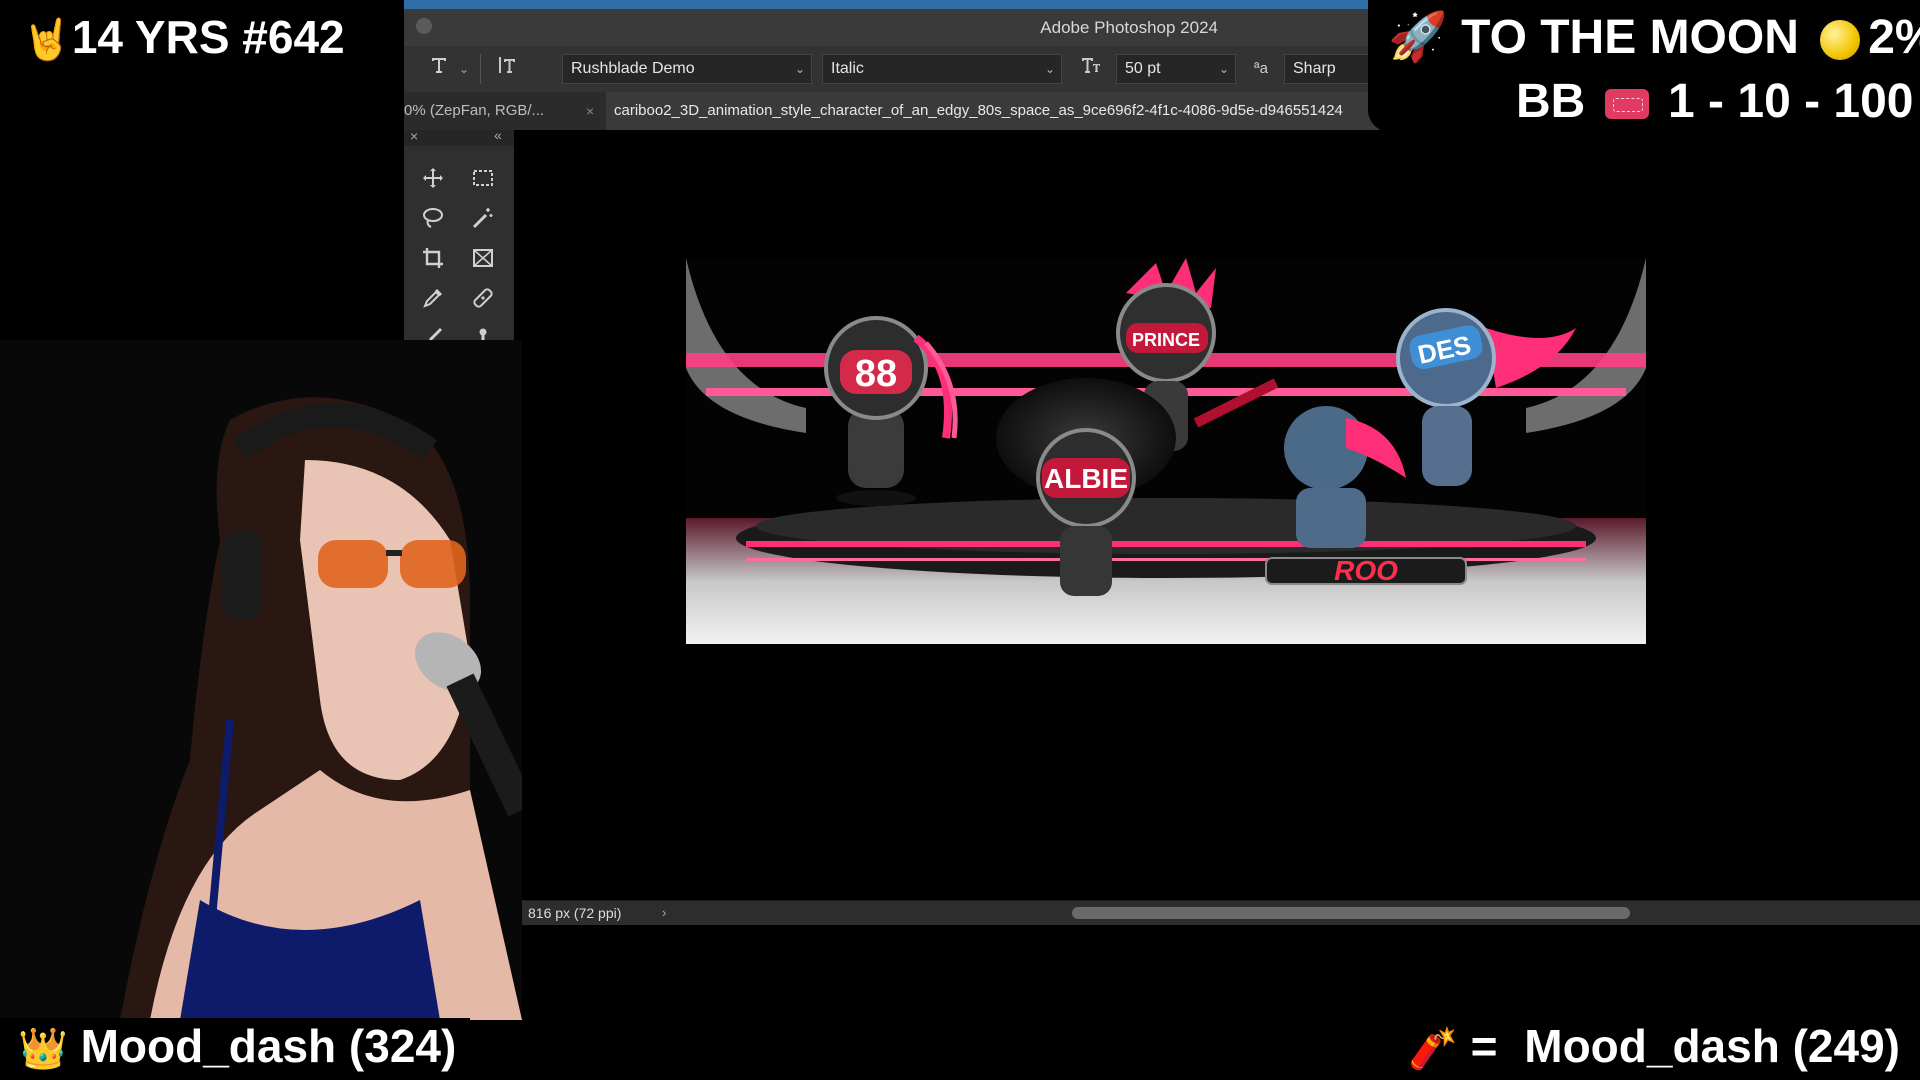  What do you see at coordinates (498, 135) in the screenshot?
I see `collapse-icon: «` at bounding box center [498, 135].